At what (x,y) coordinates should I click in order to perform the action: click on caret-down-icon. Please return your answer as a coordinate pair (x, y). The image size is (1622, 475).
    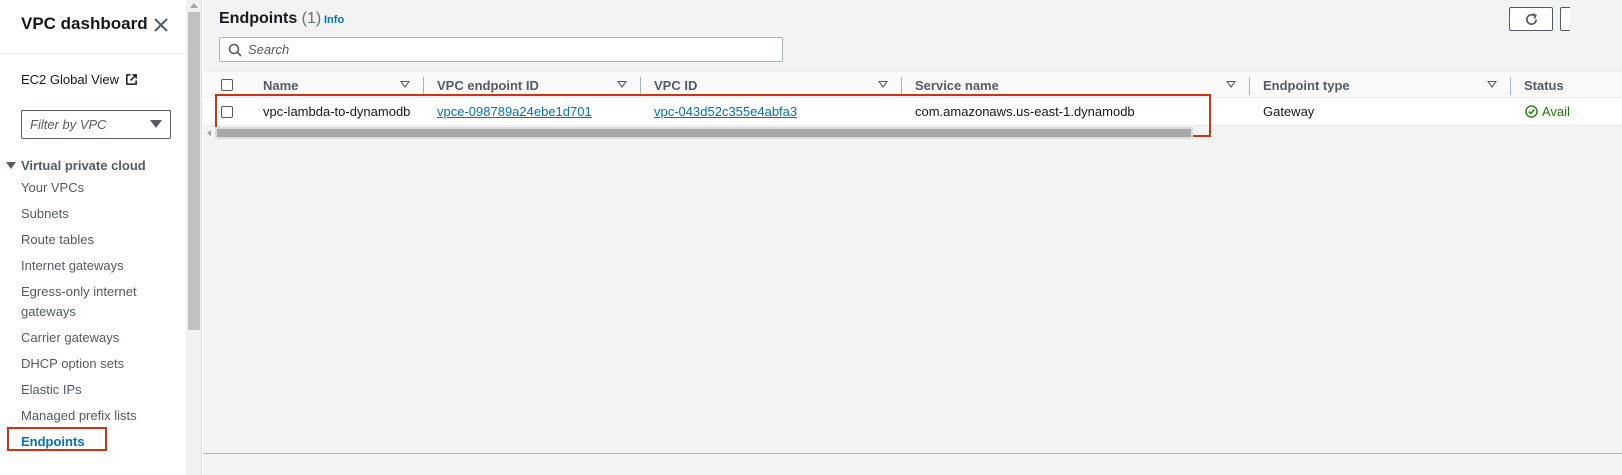
    Looking at the image, I should click on (156, 124).